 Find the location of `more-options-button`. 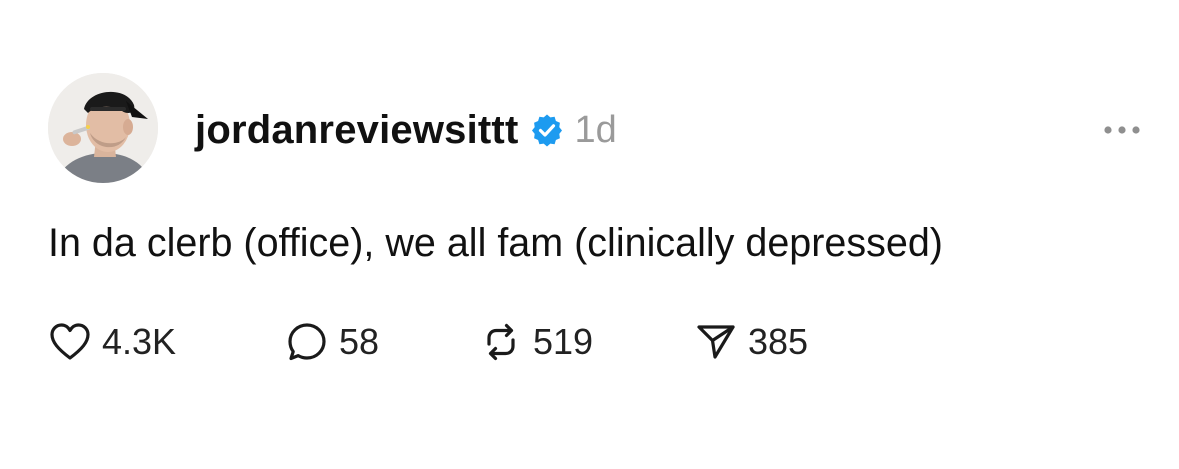

more-options-button is located at coordinates (1122, 130).